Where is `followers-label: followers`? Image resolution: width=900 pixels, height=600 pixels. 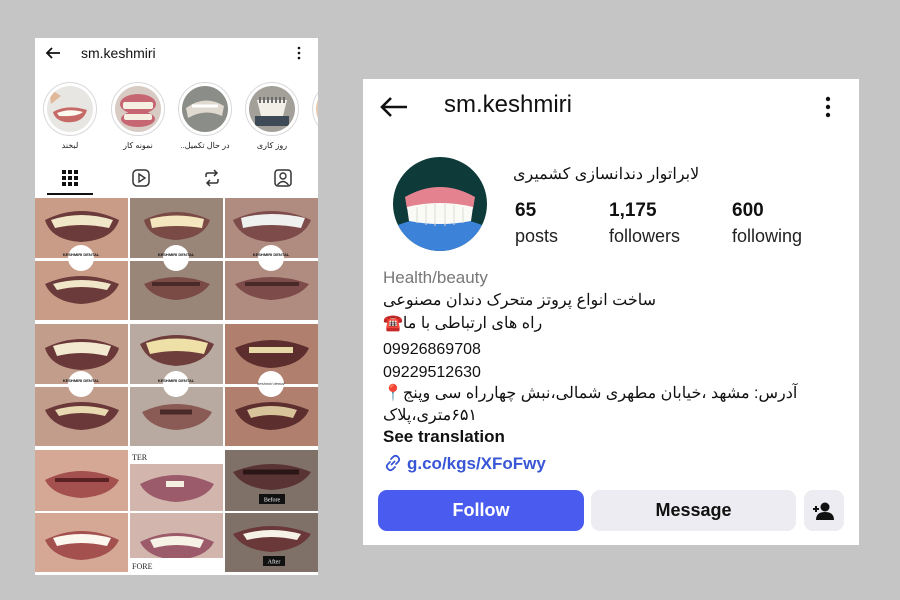 followers-label: followers is located at coordinates (645, 236).